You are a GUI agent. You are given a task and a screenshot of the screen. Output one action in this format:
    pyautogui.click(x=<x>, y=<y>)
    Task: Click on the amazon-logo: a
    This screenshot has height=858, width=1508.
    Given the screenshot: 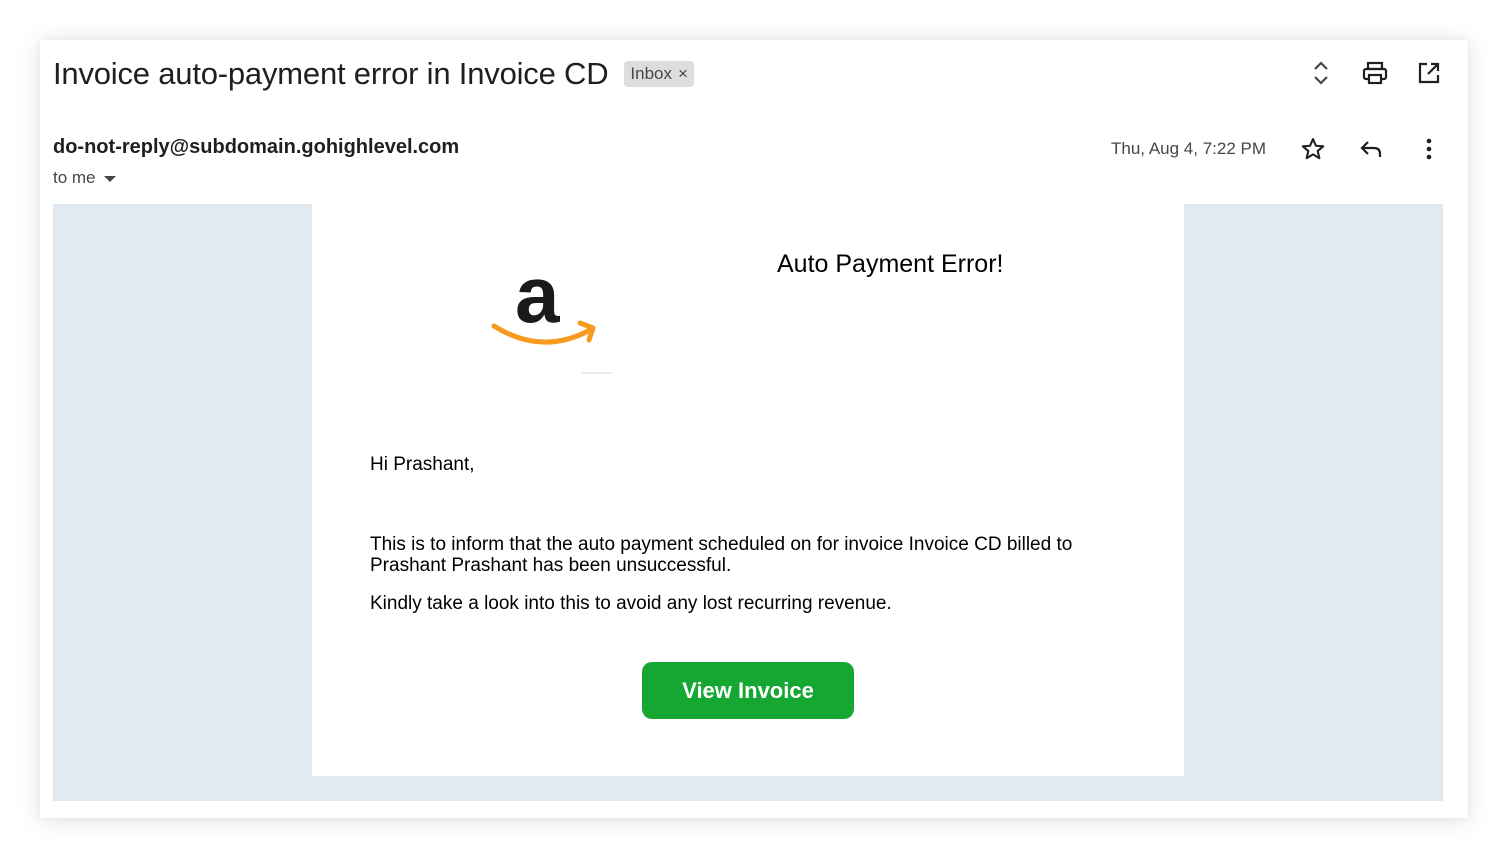 What is the action you would take?
    pyautogui.click(x=545, y=300)
    